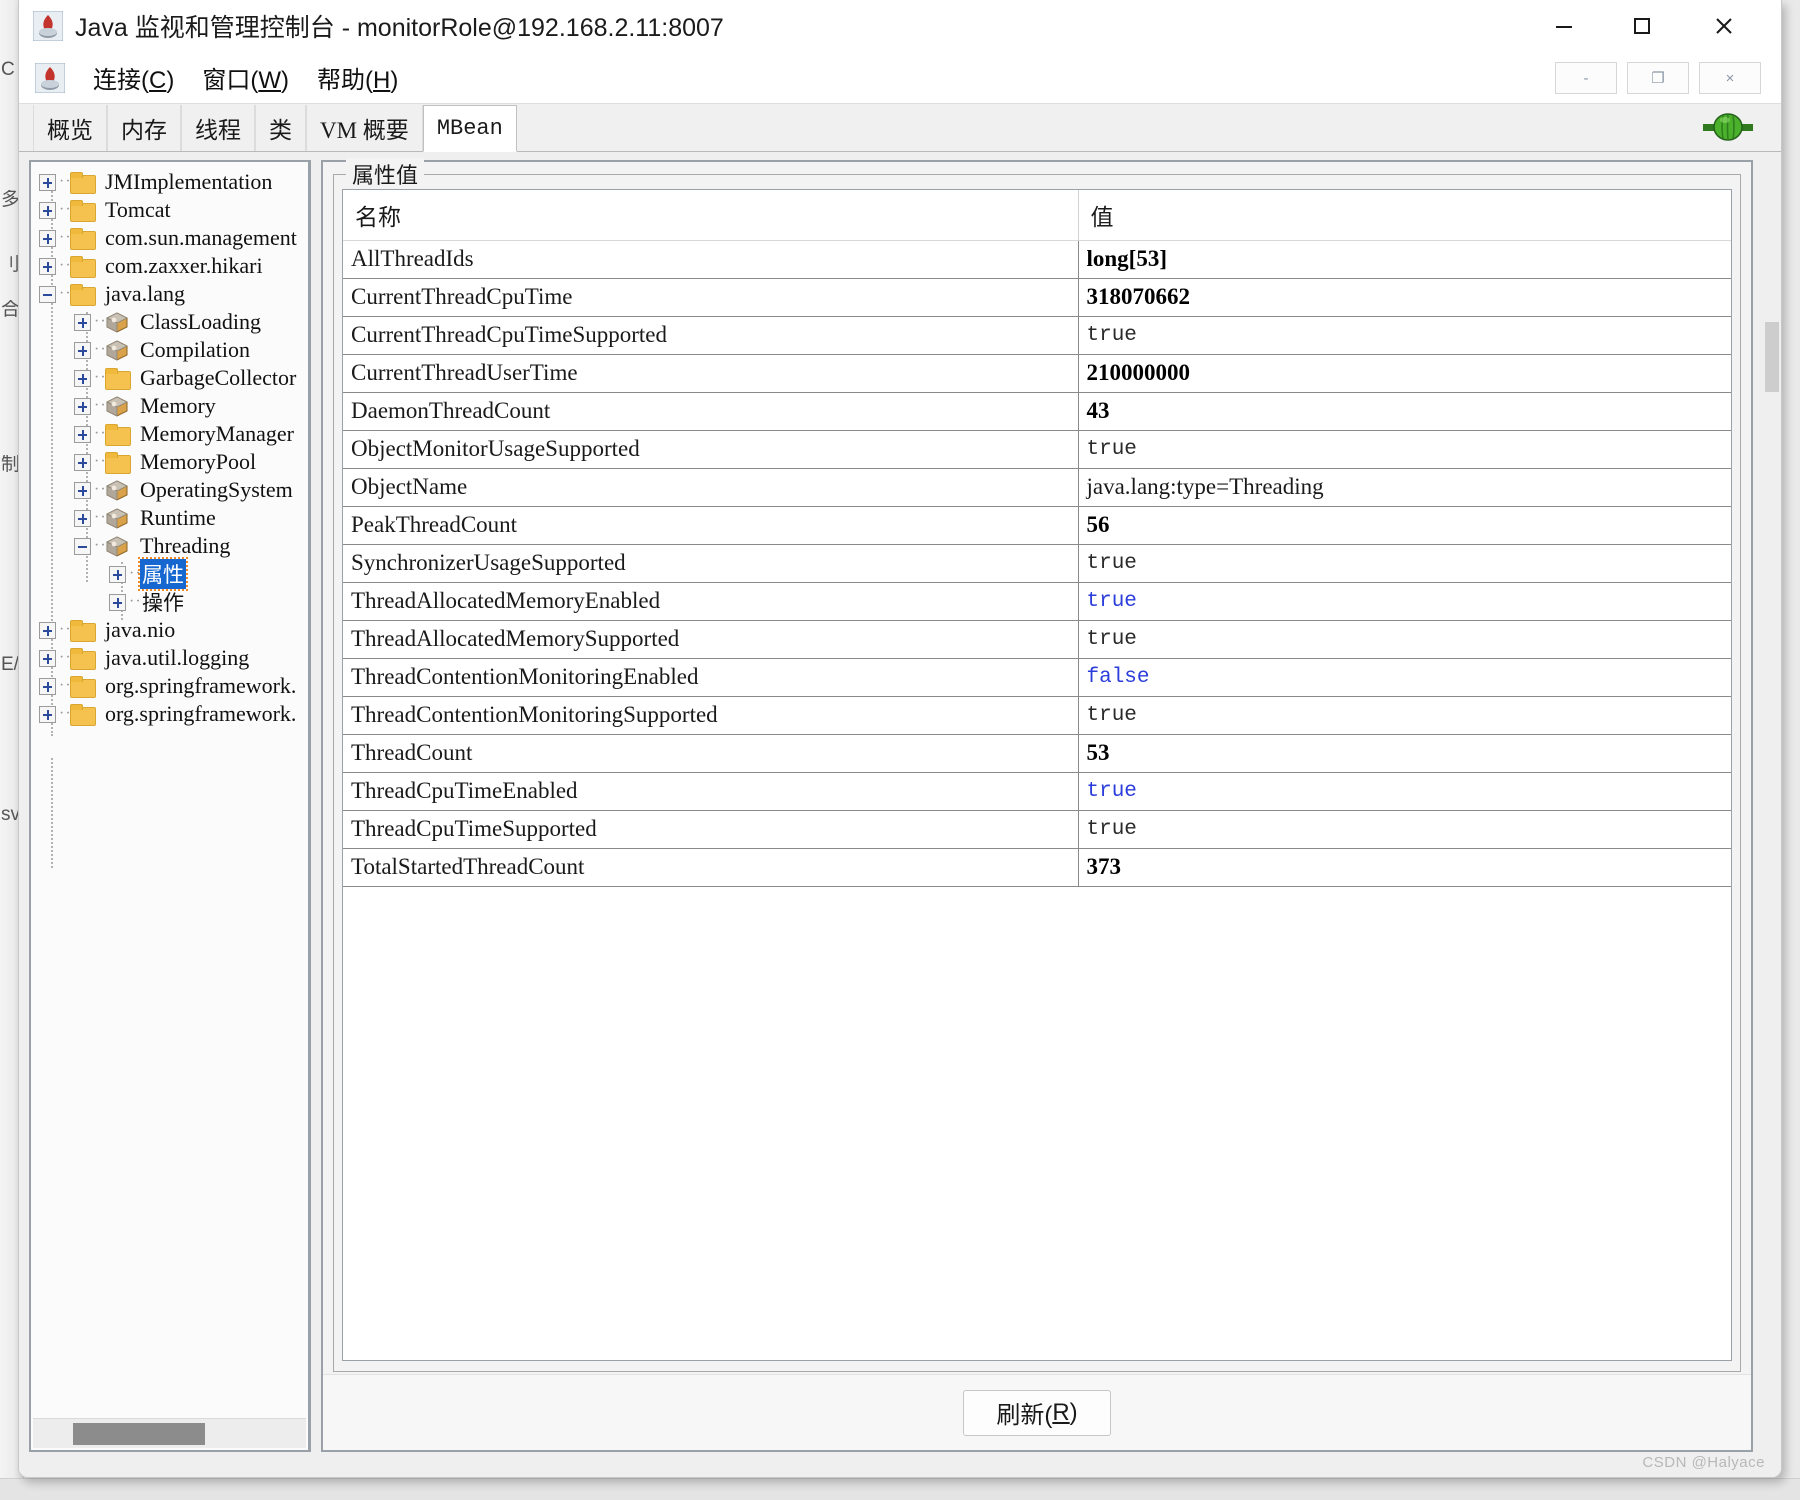 Image resolution: width=1800 pixels, height=1500 pixels. What do you see at coordinates (169, 378) in the screenshot?
I see `tree-node: ·· GarbageCollector` at bounding box center [169, 378].